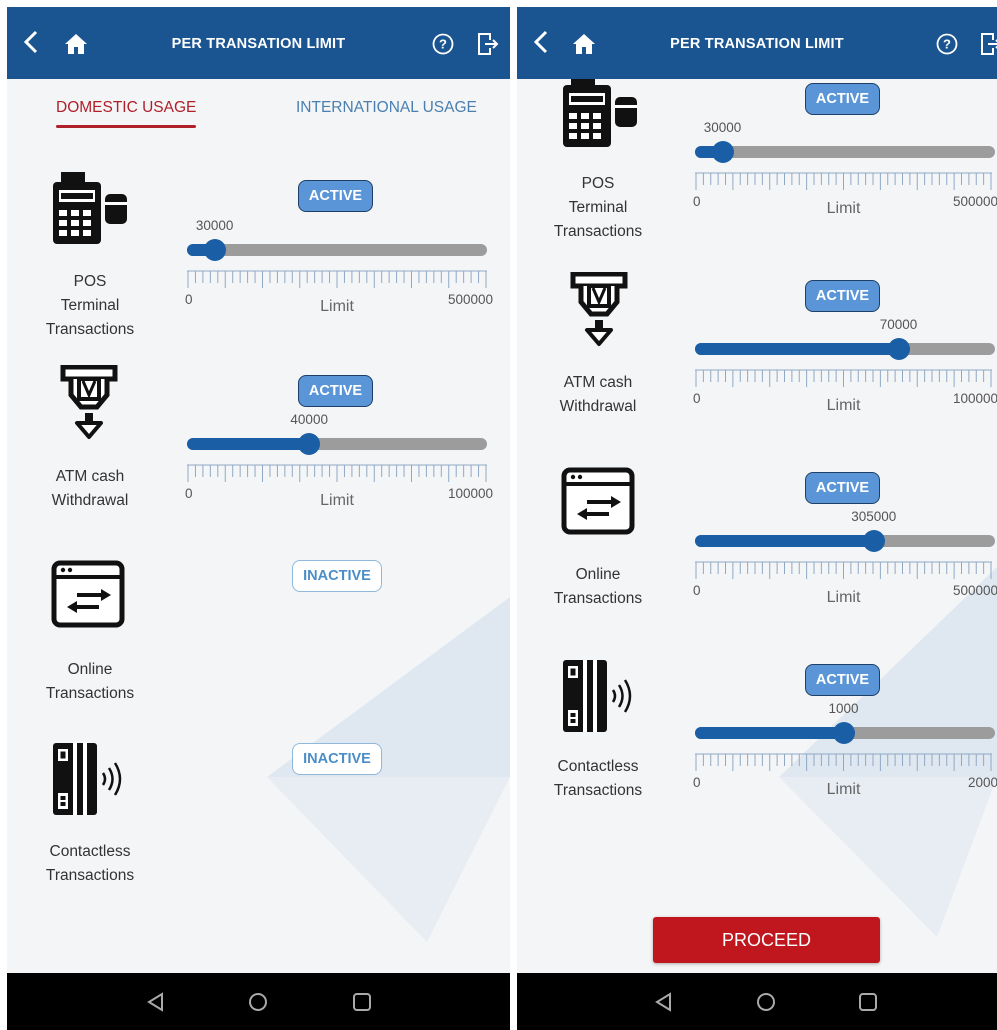 The width and height of the screenshot is (997, 1030). I want to click on usage-tabs: DOMESTIC USAGE INTERNATIONAL USAGE, so click(258, 119).